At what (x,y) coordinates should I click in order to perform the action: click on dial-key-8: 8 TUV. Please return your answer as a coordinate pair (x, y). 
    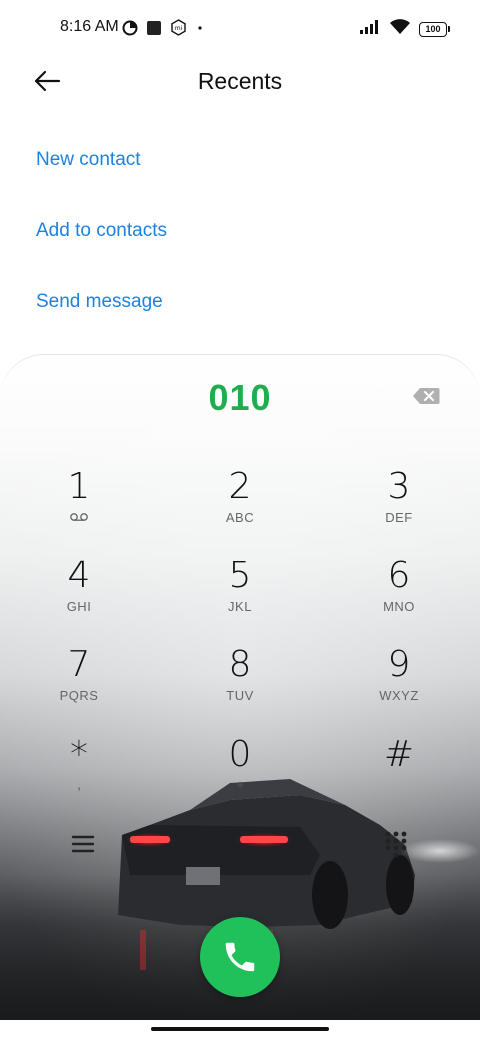
    Looking at the image, I should click on (240, 685).